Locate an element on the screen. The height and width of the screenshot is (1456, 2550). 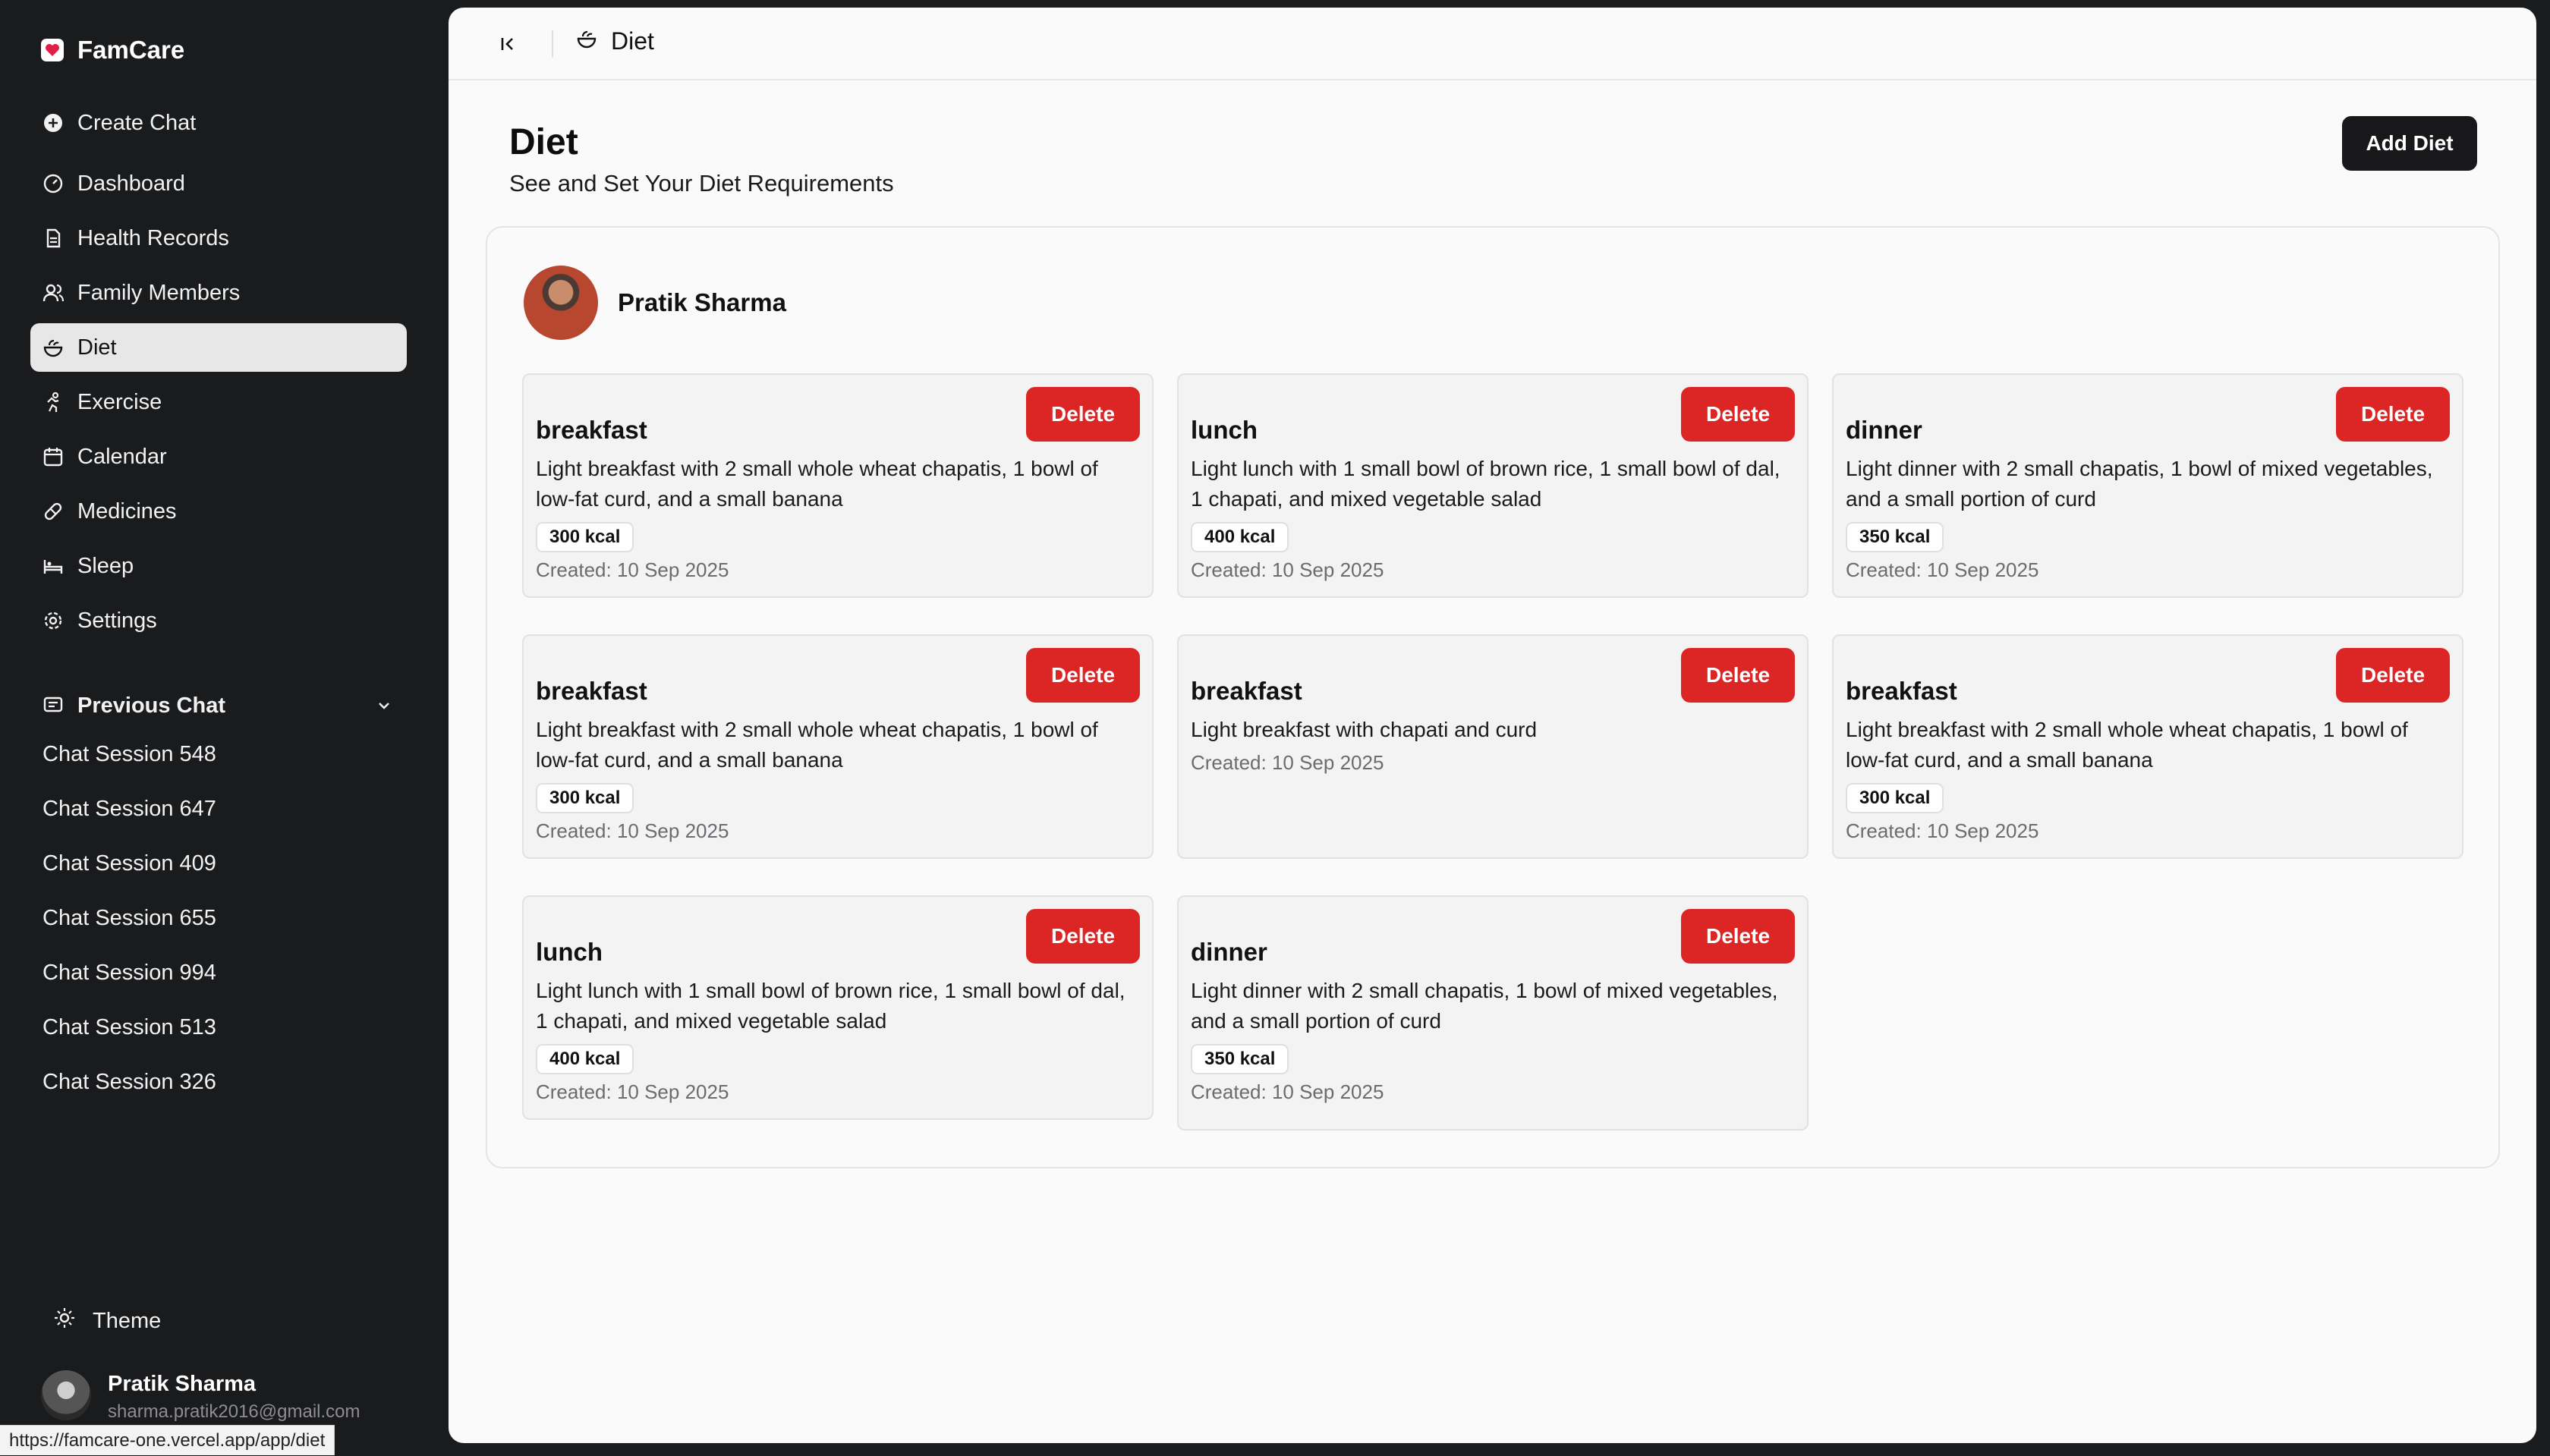
breadcrumb-label: Diet is located at coordinates (632, 41).